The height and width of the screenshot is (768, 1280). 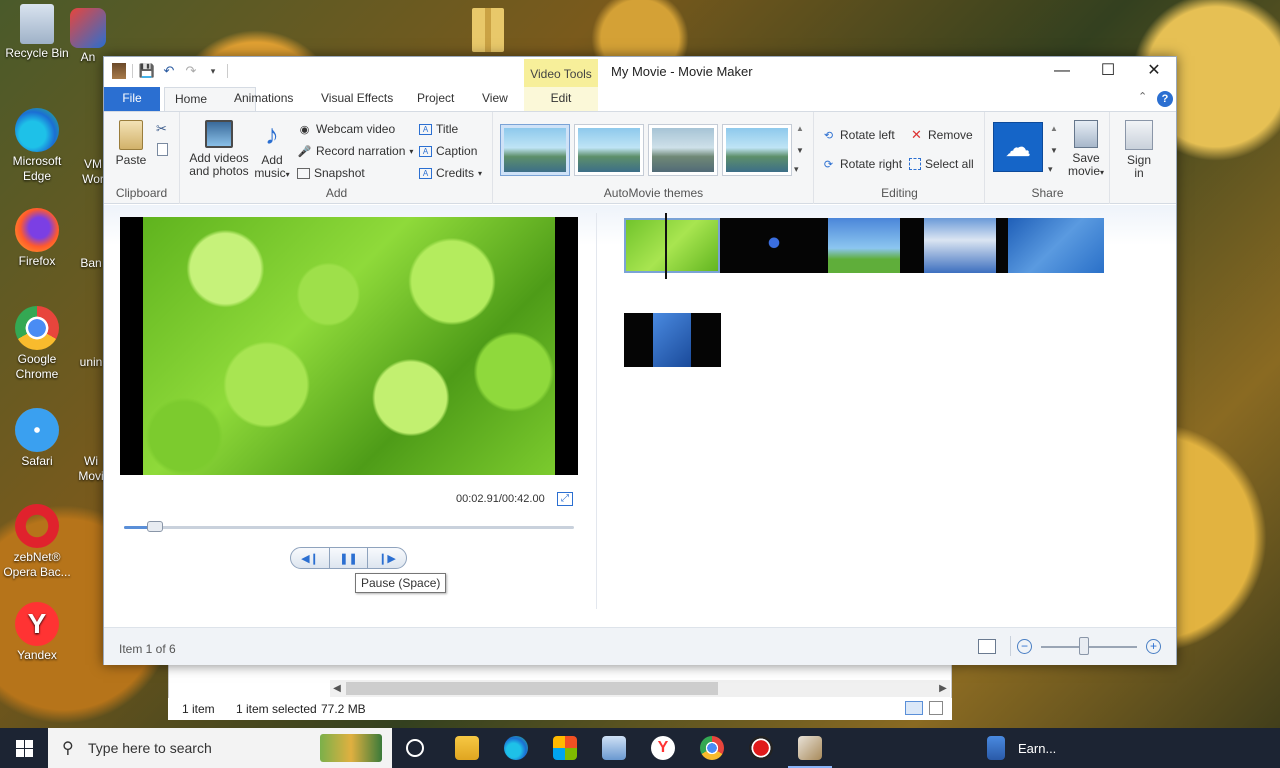 What do you see at coordinates (672, 340) in the screenshot?
I see `clip-windows-box` at bounding box center [672, 340].